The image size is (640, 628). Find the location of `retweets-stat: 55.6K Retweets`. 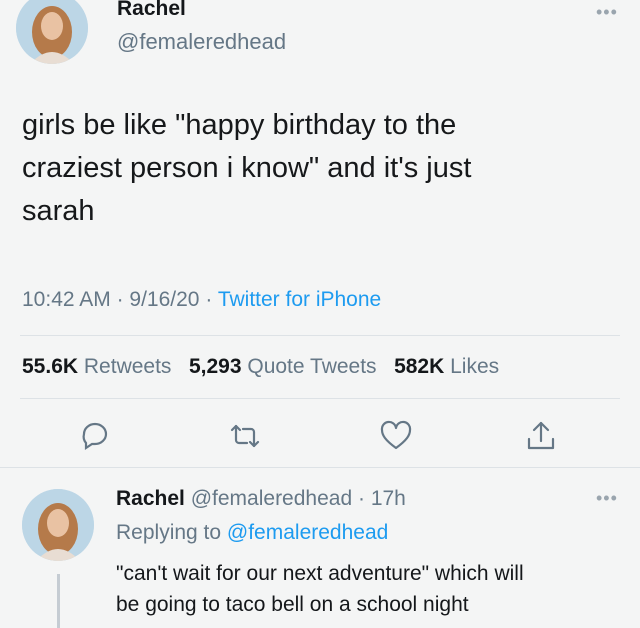

retweets-stat: 55.6K Retweets is located at coordinates (96, 366).